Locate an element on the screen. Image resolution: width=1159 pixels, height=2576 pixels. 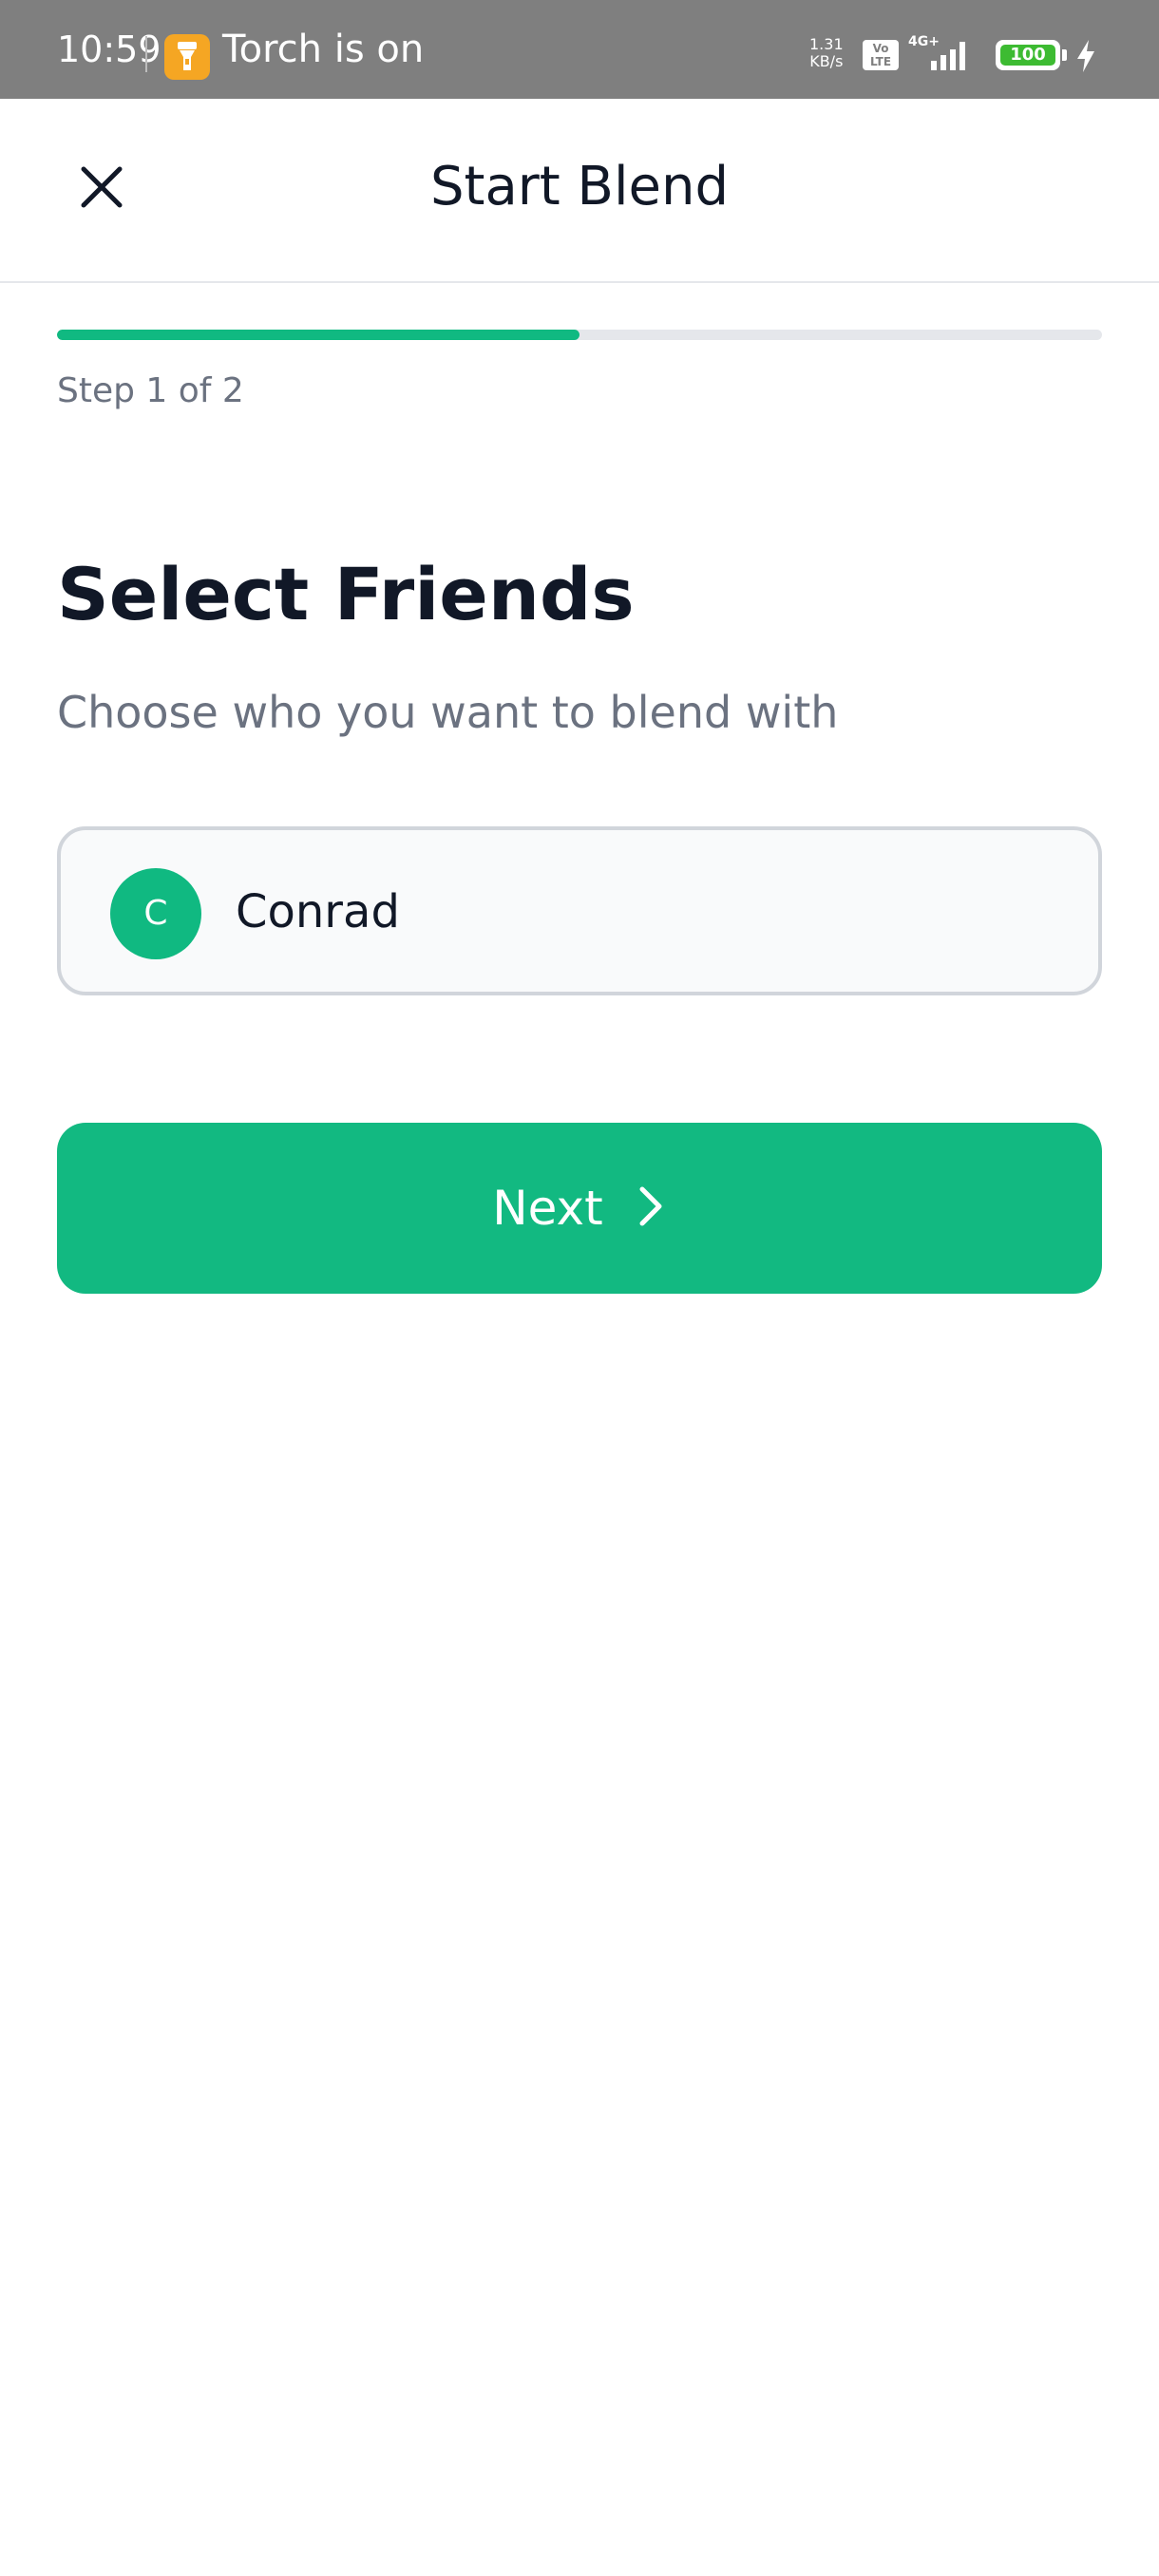
status-divider is located at coordinates (146, 54).